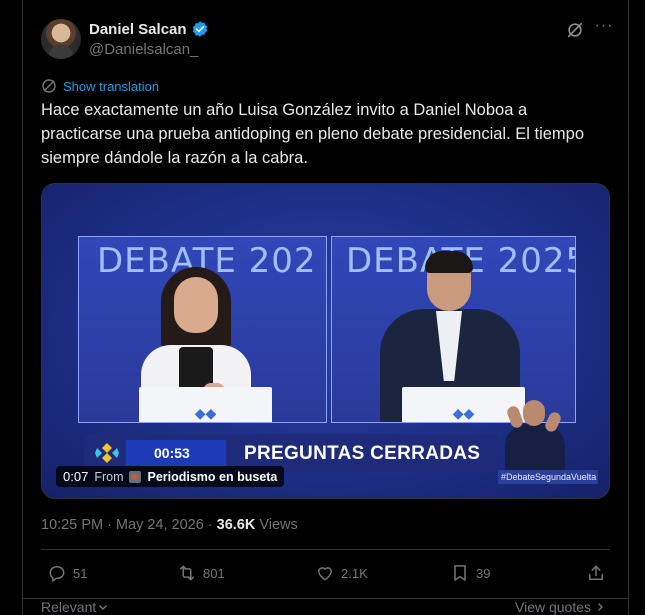 The width and height of the screenshot is (645, 615). I want to click on author-name-line: Daniel Salcan, so click(149, 29).